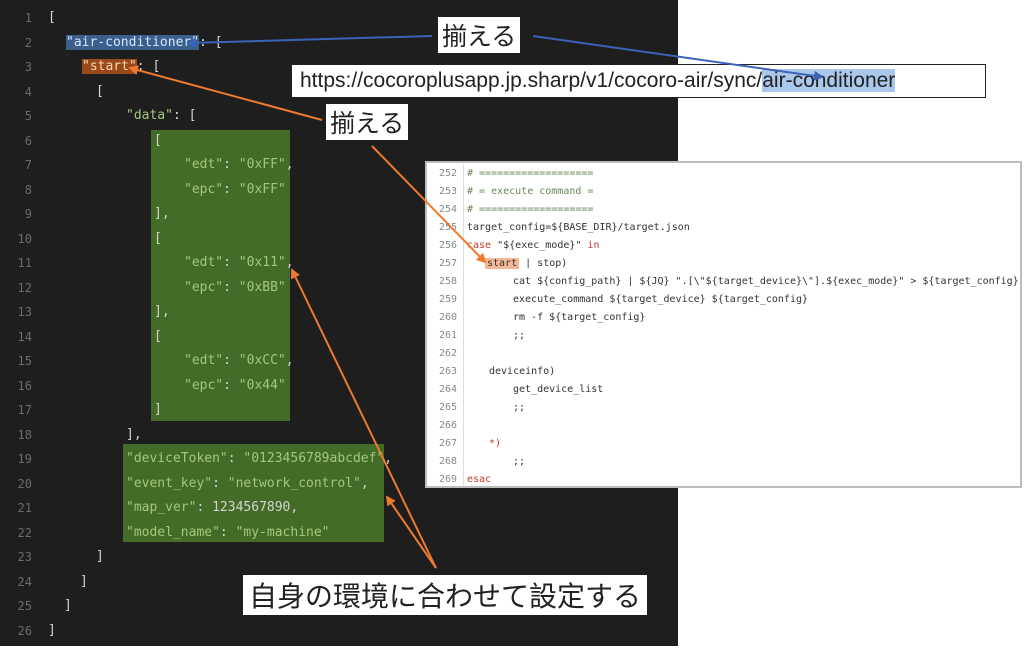 This screenshot has width=1024, height=649. I want to click on callout-align-mode: 揃える, so click(367, 122).